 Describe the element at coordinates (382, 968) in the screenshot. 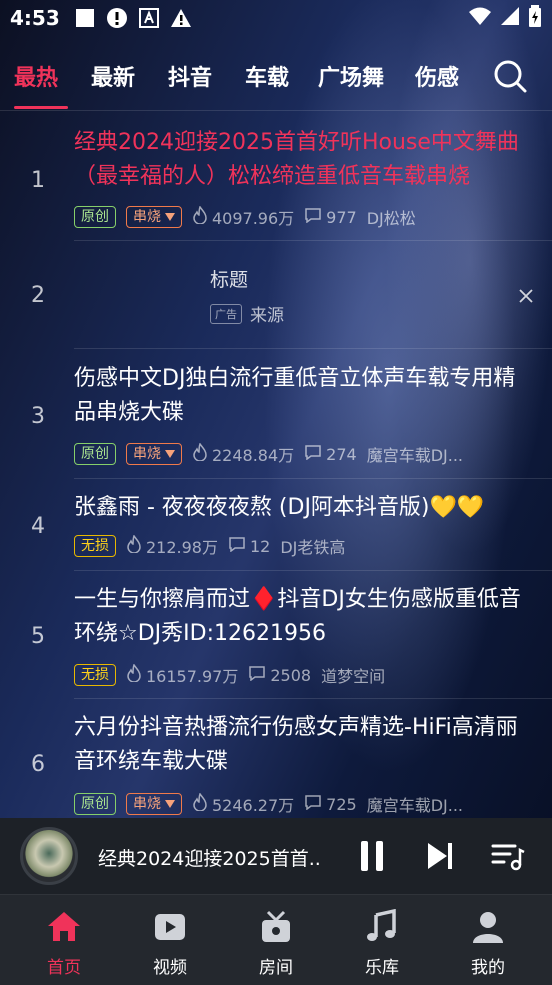

I see `nav-library-label: 乐库` at that location.